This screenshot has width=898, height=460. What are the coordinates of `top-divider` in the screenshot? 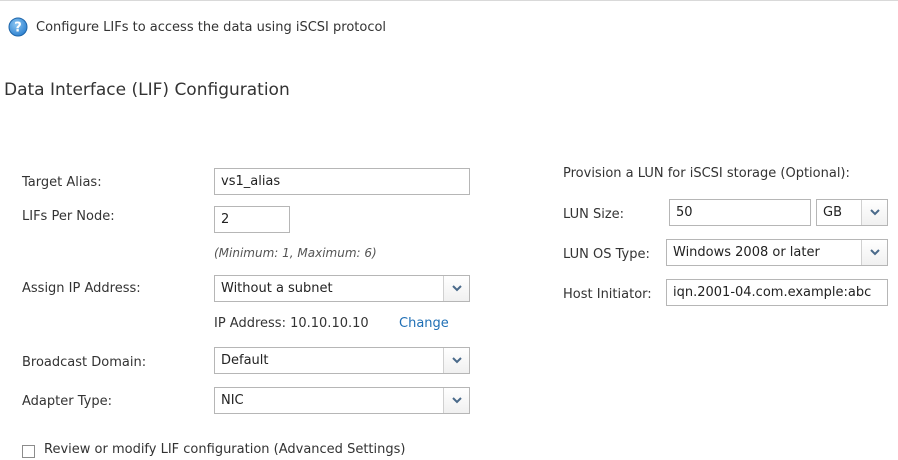 It's located at (449, 0).